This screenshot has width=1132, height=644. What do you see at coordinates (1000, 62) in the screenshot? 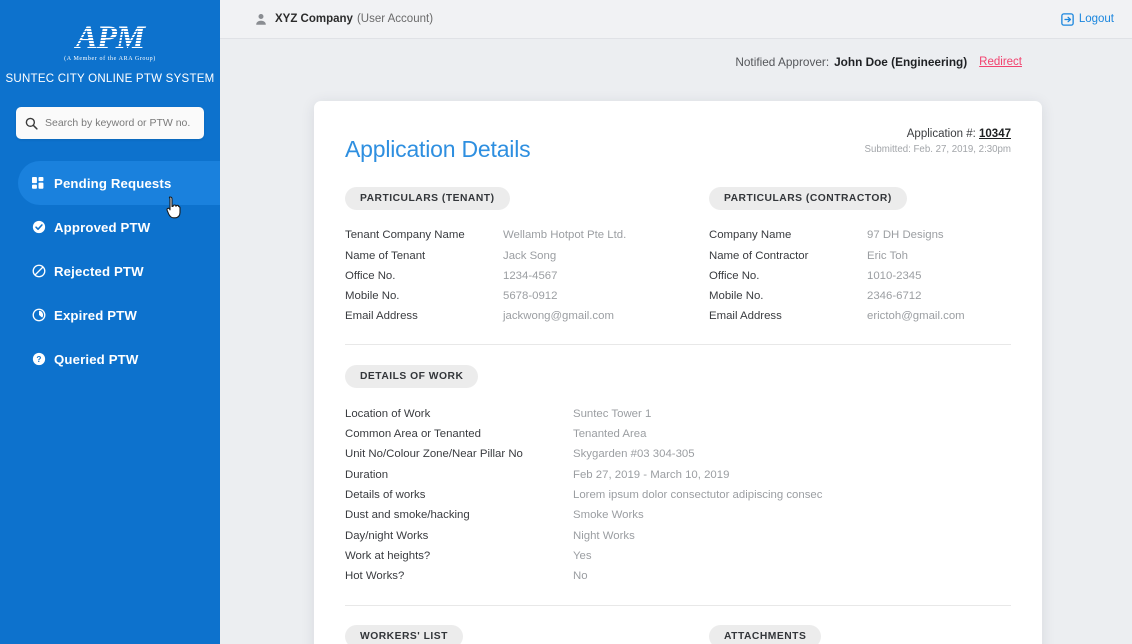
I see `redirect-link: Redirect` at bounding box center [1000, 62].